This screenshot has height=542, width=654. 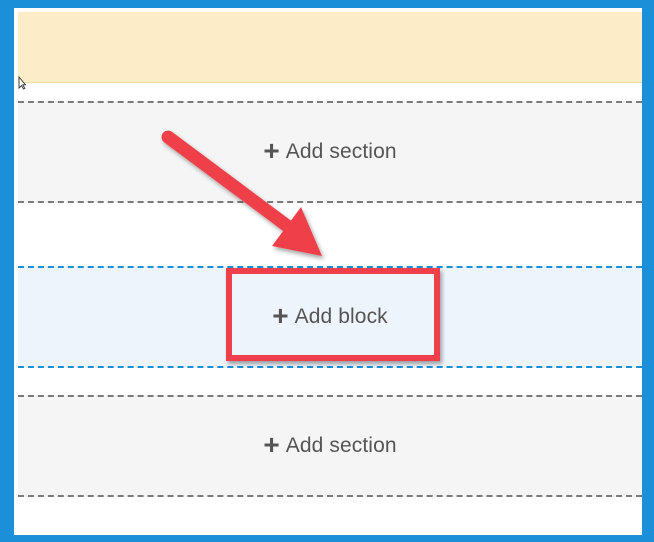 I want to click on add-block-button: + Add block, so click(x=330, y=315).